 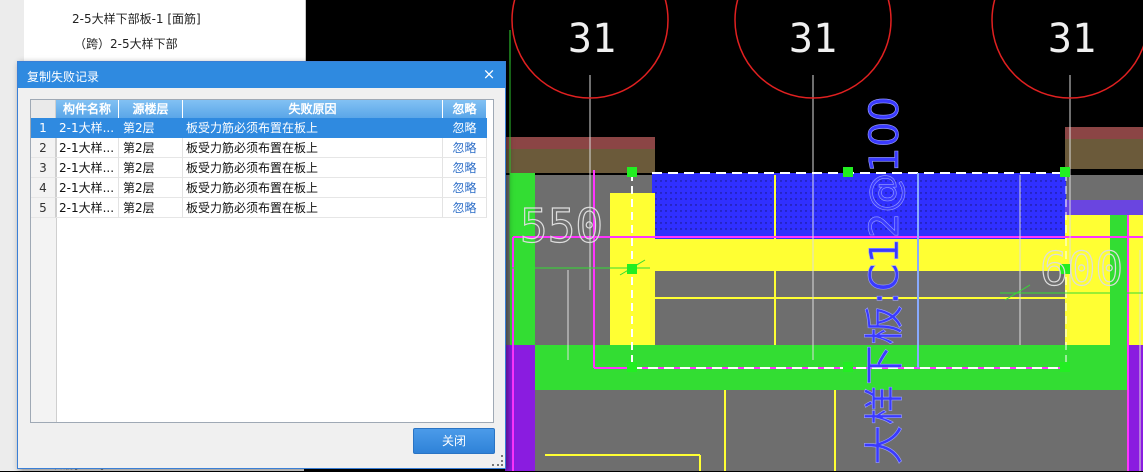 What do you see at coordinates (561, 226) in the screenshot?
I see `cad-dimension-left: 550` at bounding box center [561, 226].